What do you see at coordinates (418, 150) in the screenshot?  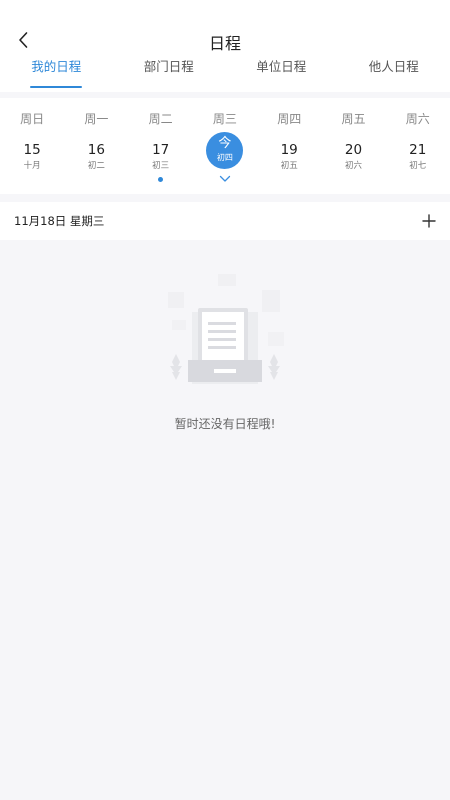 I see `date-number: 21` at bounding box center [418, 150].